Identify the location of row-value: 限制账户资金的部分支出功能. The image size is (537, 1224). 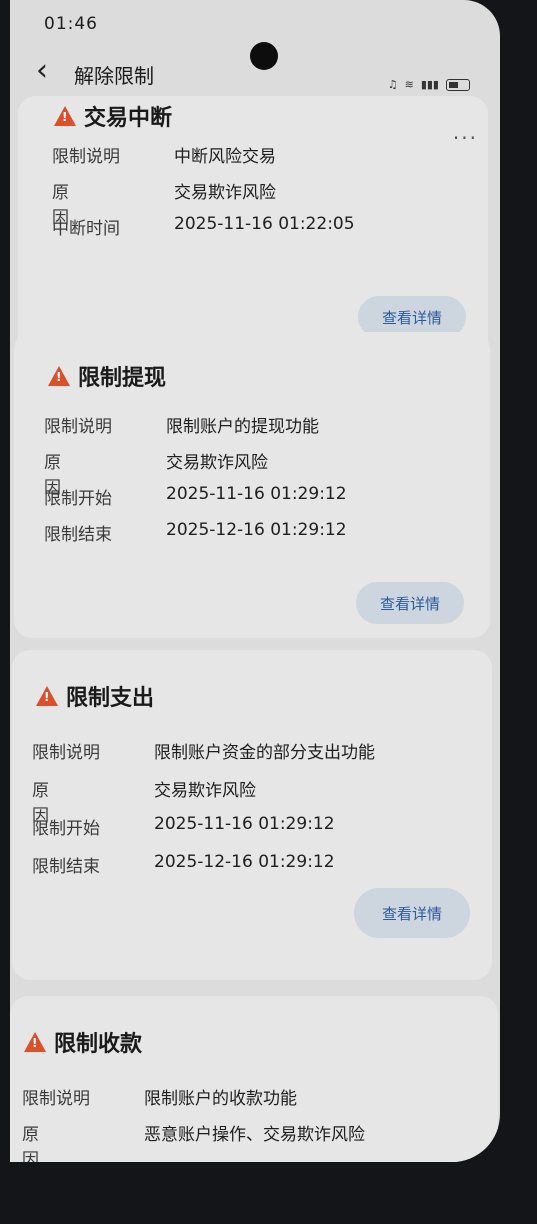
(264, 753).